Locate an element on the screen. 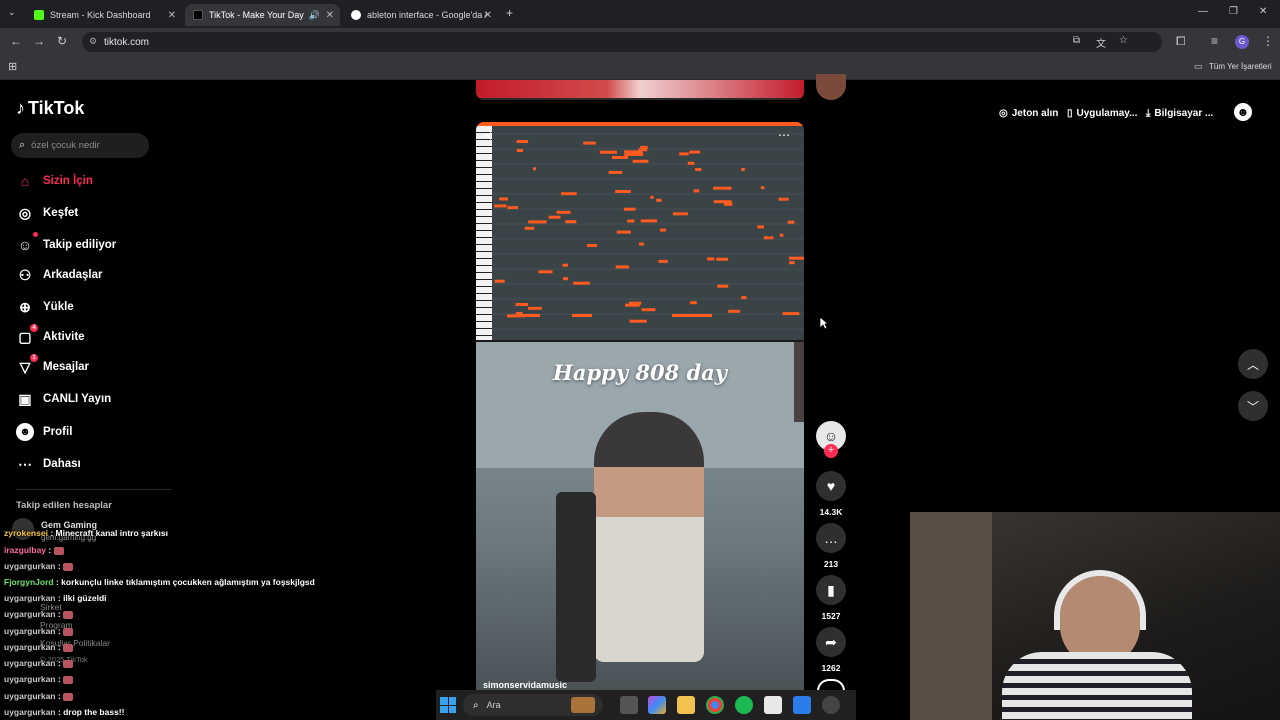 The image size is (1280, 720). address-bar: ⚙ tiktok.com ⧉ 文 ☆ is located at coordinates (622, 42).